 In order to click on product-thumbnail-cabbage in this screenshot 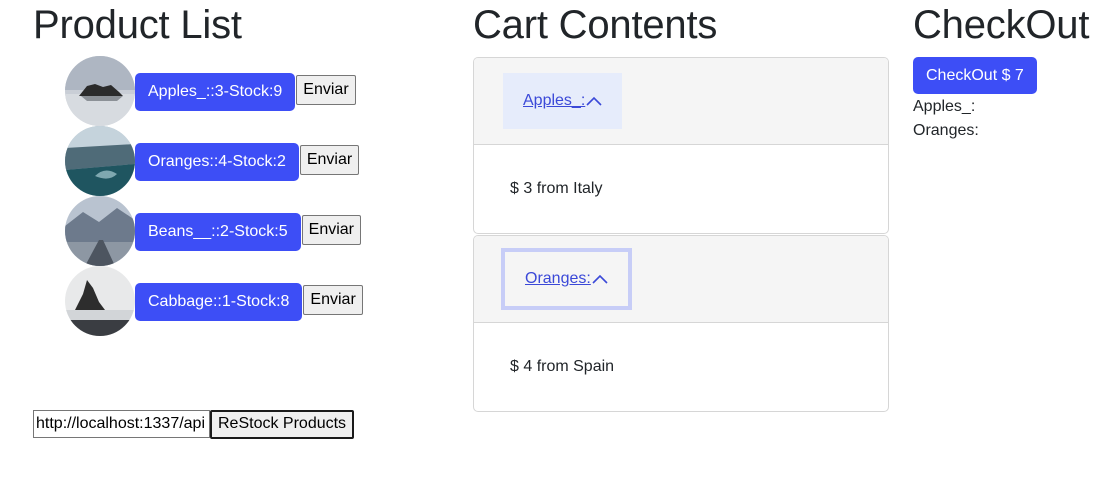, I will do `click(100, 301)`.